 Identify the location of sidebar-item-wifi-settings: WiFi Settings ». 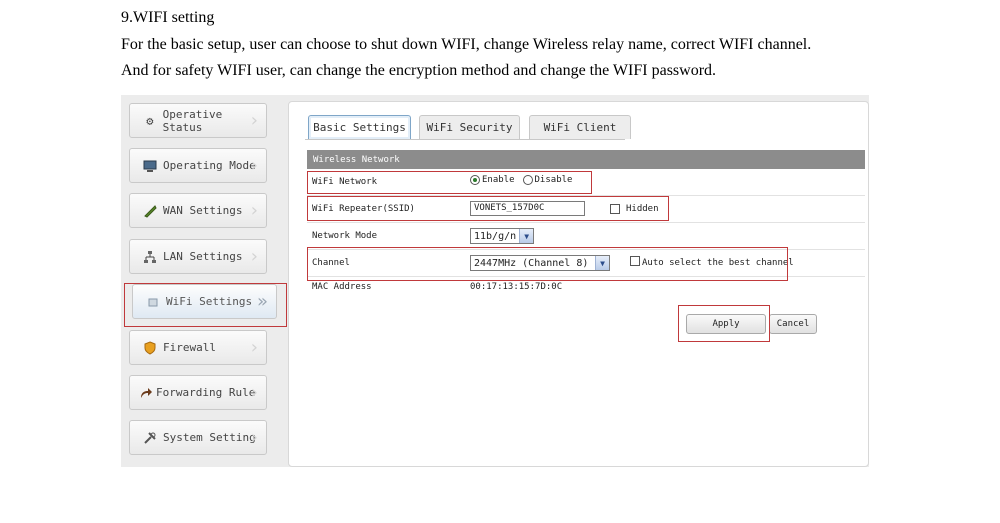
(204, 301).